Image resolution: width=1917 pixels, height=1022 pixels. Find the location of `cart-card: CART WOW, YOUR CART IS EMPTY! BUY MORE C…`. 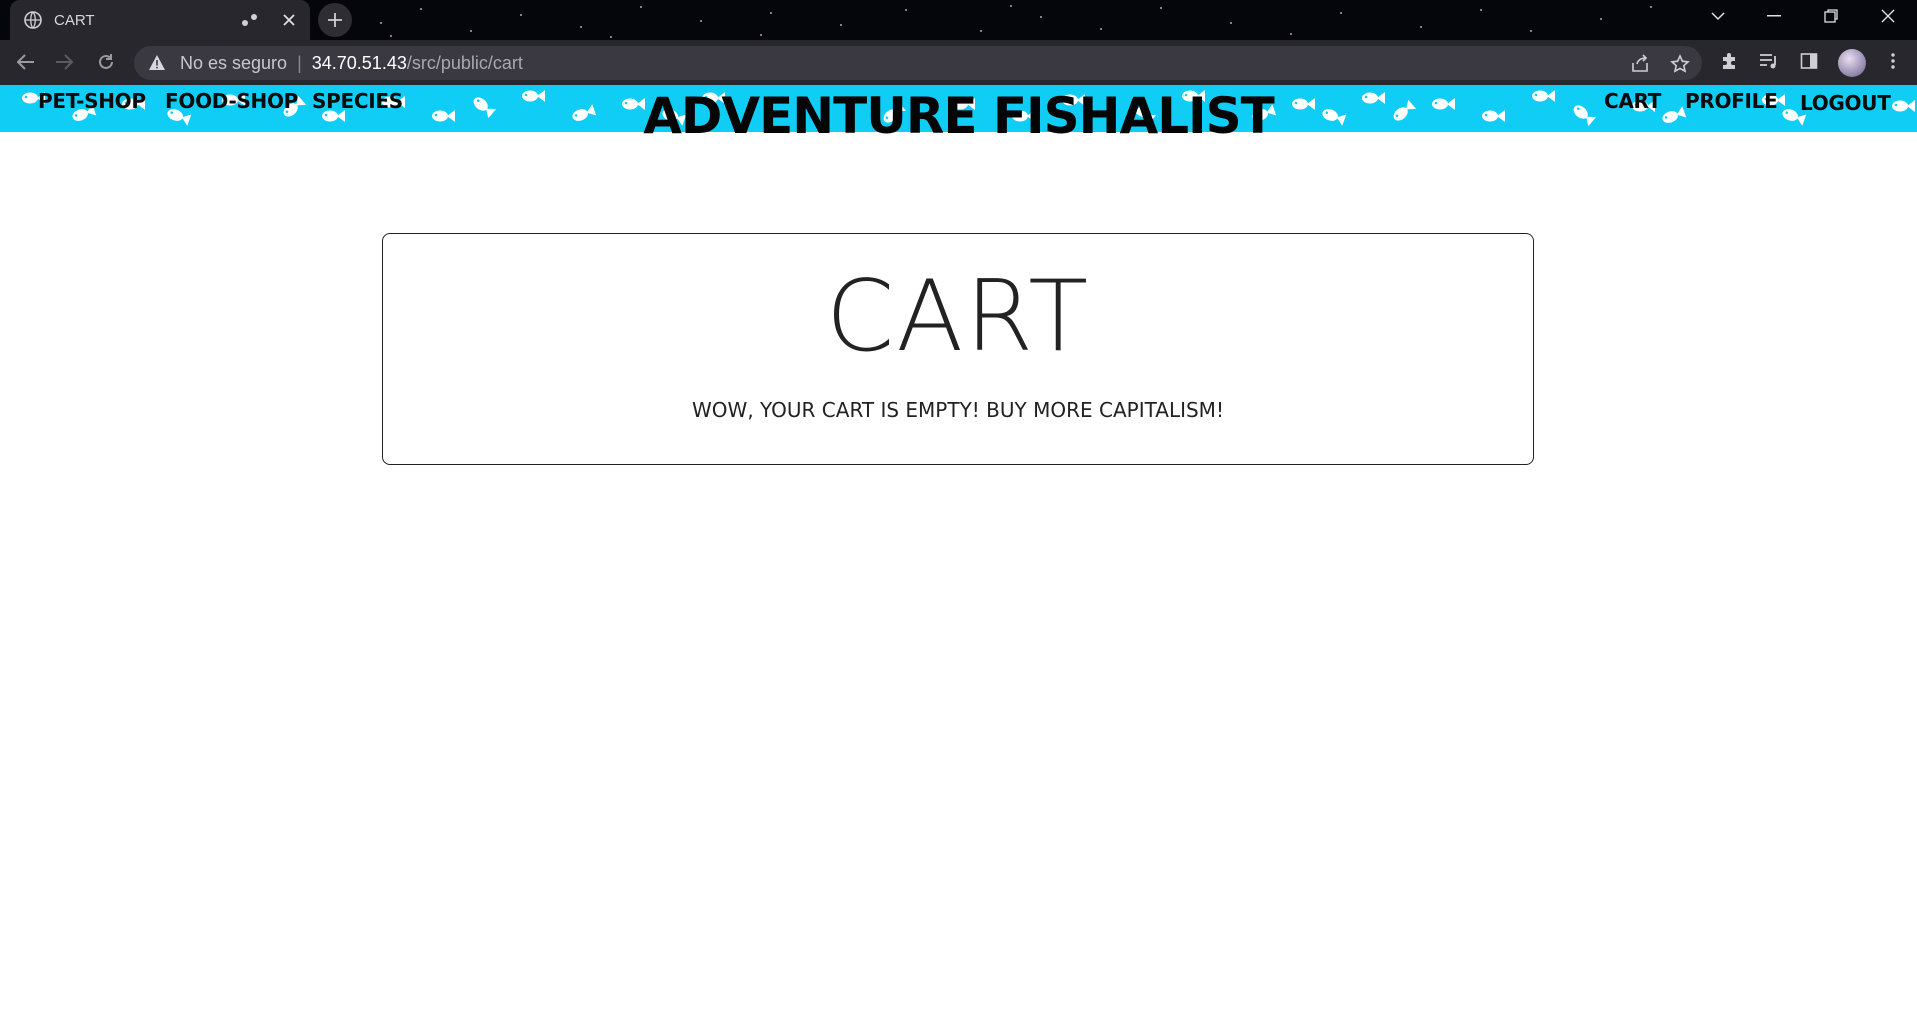

cart-card: CART WOW, YOUR CART IS EMPTY! BUY MORE C… is located at coordinates (958, 349).